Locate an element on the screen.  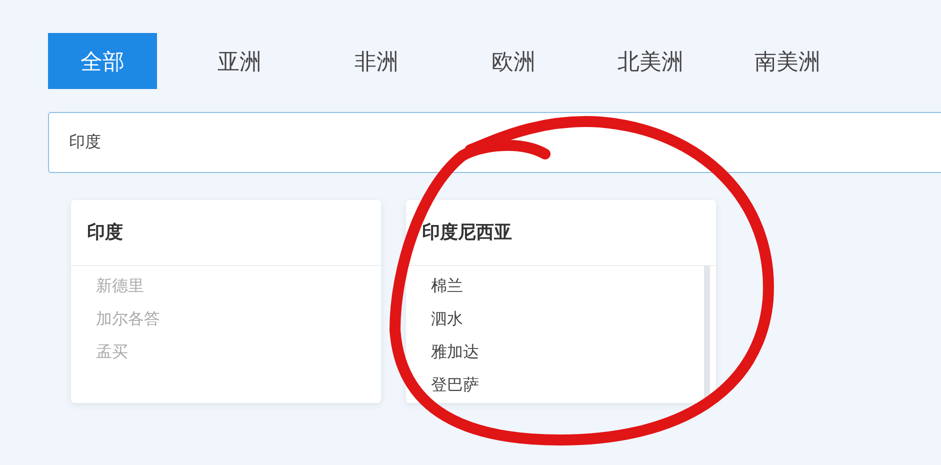
city-item: 棉兰 is located at coordinates (455, 286).